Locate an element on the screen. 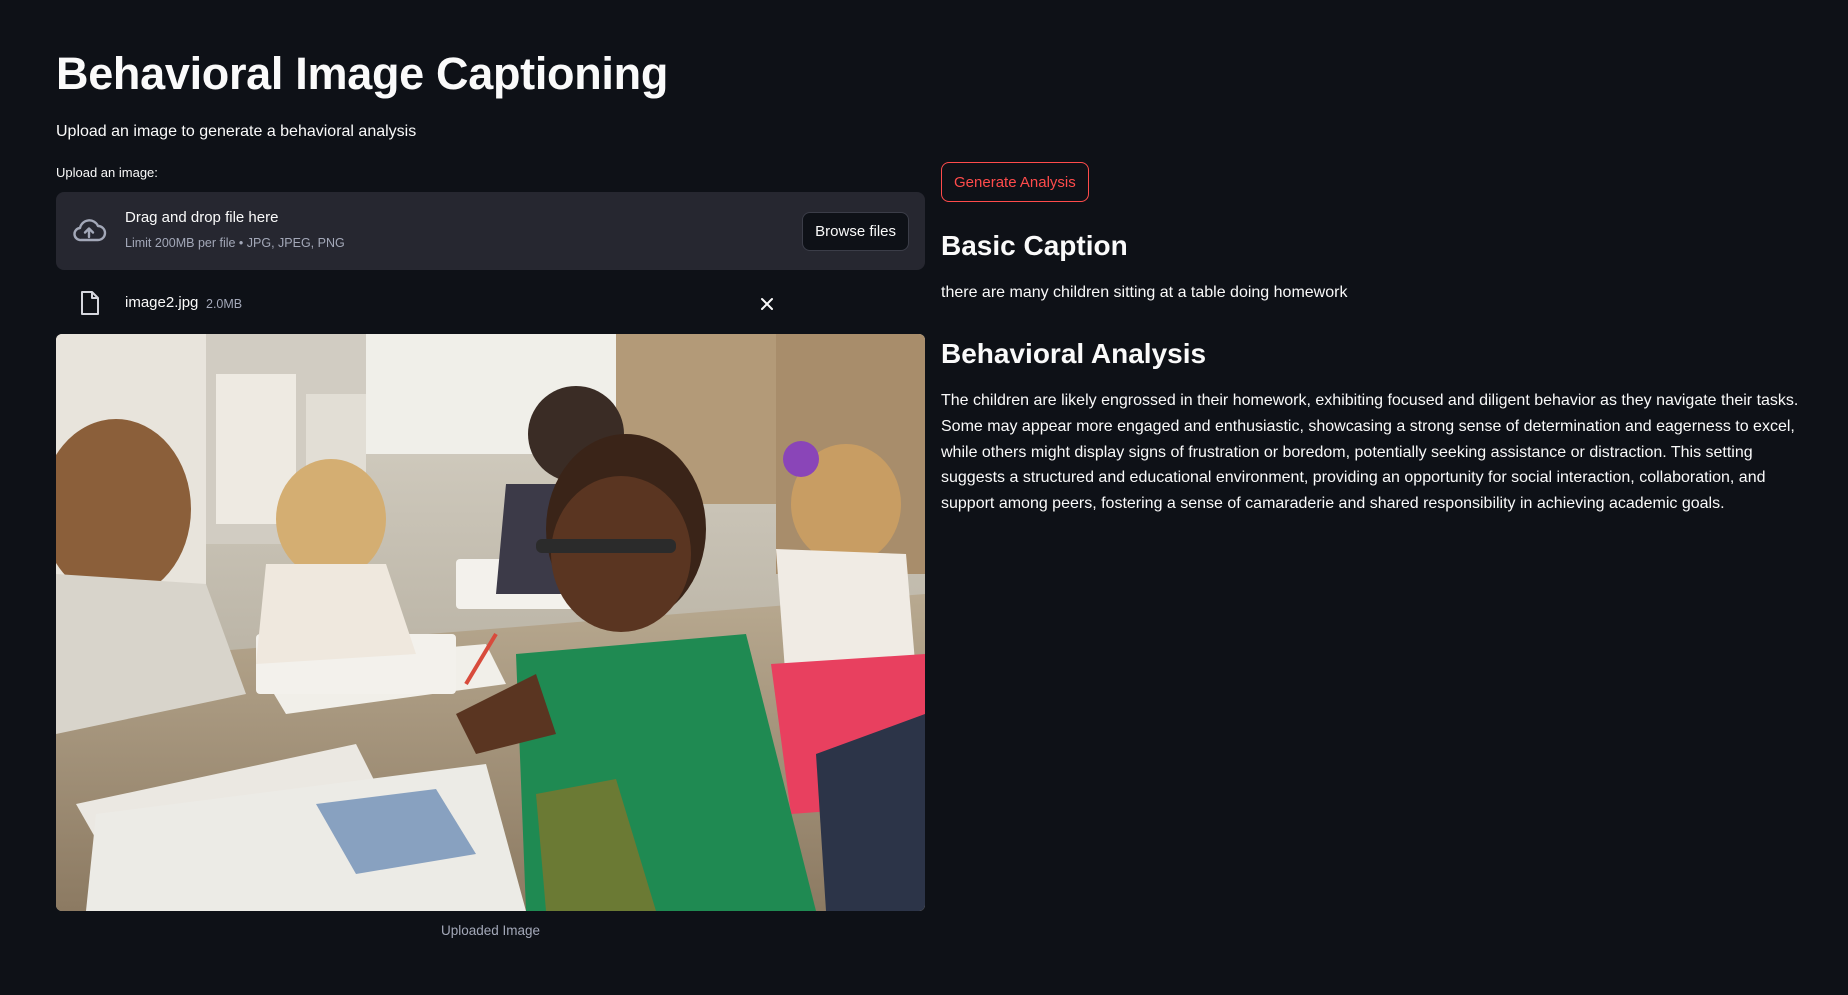  generate-analysis-button: Generate Analysis is located at coordinates (1015, 182).